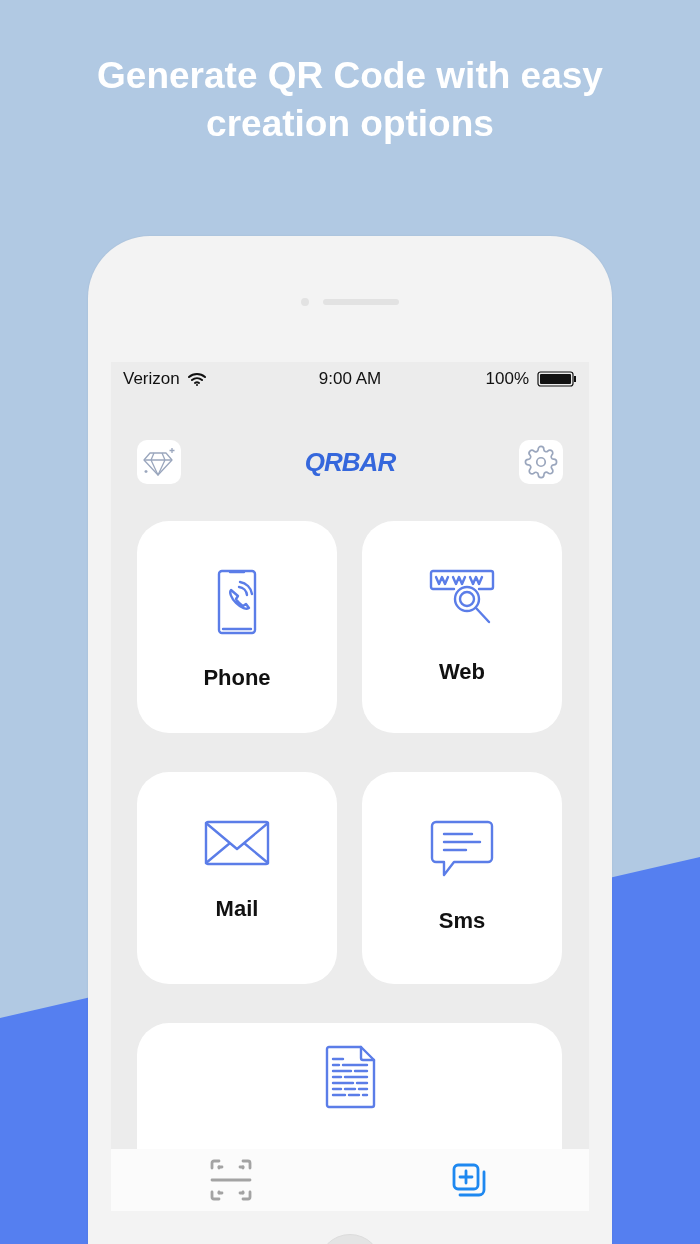  Describe the element at coordinates (237, 602) in the screenshot. I see `smartphone-call-icon` at that location.